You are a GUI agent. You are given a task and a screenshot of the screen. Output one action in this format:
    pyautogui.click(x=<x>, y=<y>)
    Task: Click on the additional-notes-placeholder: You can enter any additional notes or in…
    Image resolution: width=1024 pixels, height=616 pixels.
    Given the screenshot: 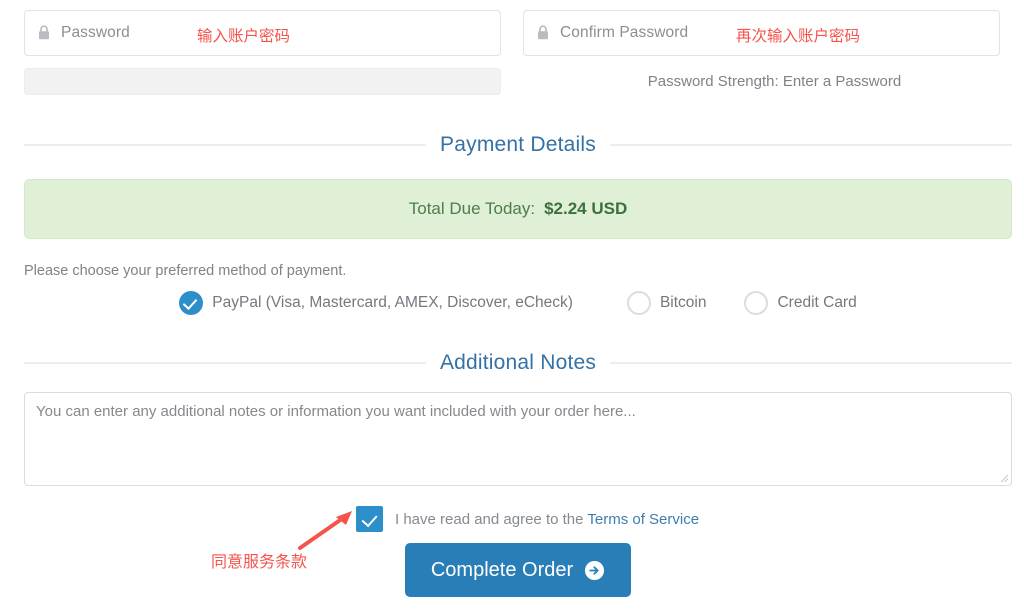 What is the action you would take?
    pyautogui.click(x=336, y=411)
    